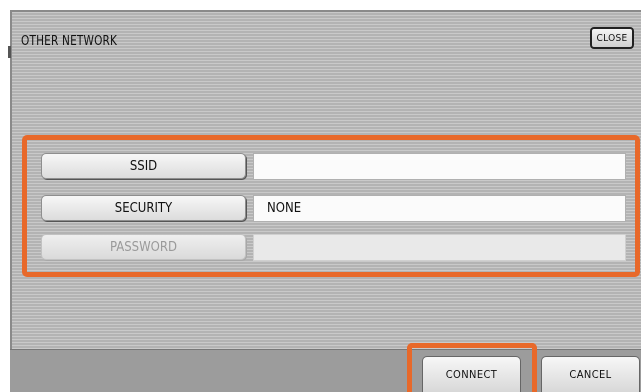  Describe the element at coordinates (612, 38) in the screenshot. I see `close-button: CLOSE` at that location.